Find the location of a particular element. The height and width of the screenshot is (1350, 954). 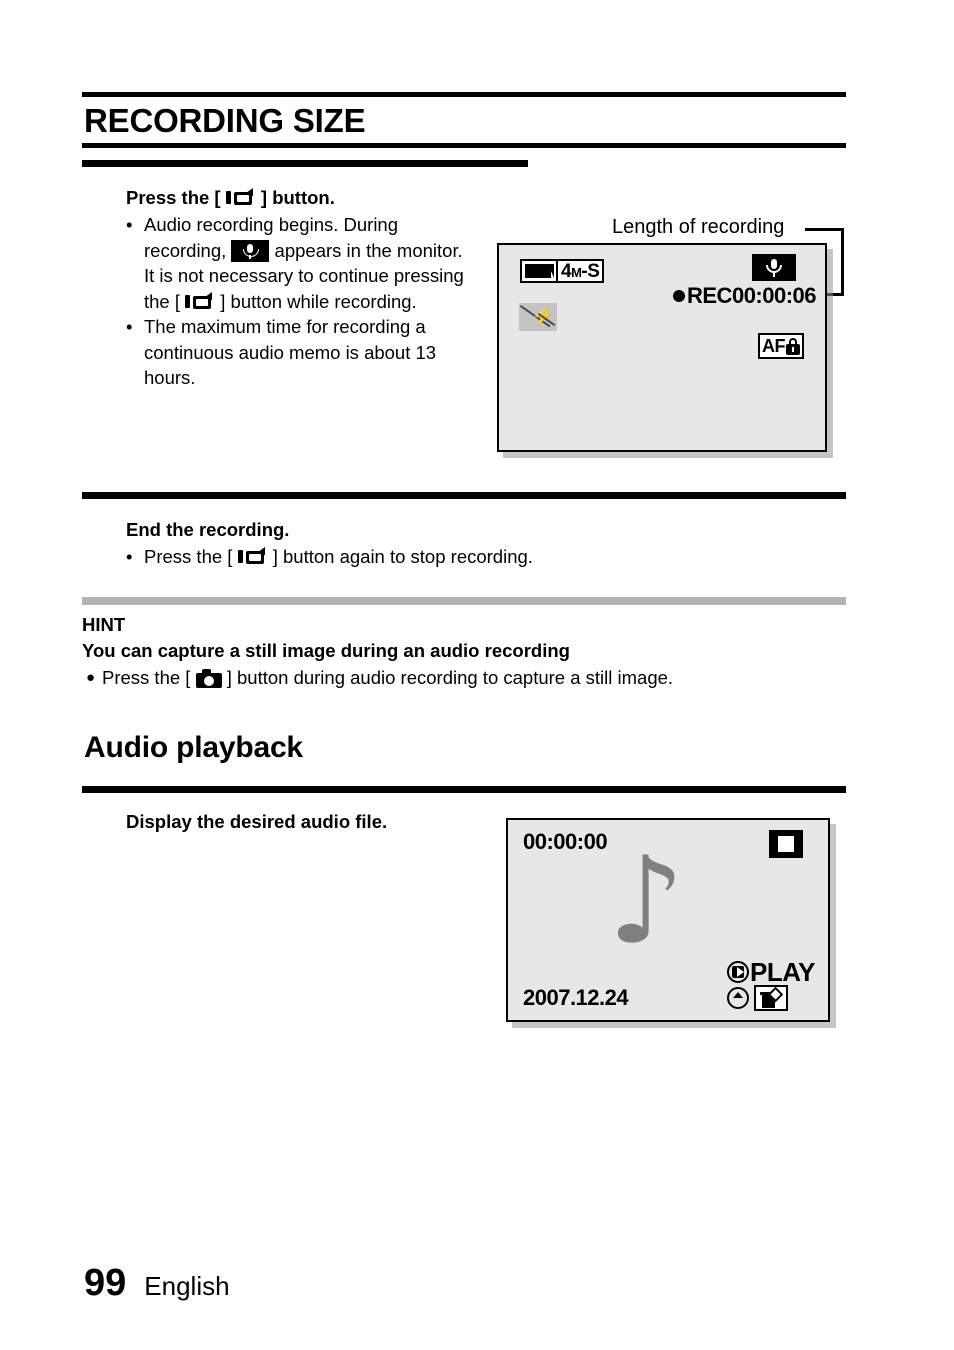

hint-separator is located at coordinates (464, 601).